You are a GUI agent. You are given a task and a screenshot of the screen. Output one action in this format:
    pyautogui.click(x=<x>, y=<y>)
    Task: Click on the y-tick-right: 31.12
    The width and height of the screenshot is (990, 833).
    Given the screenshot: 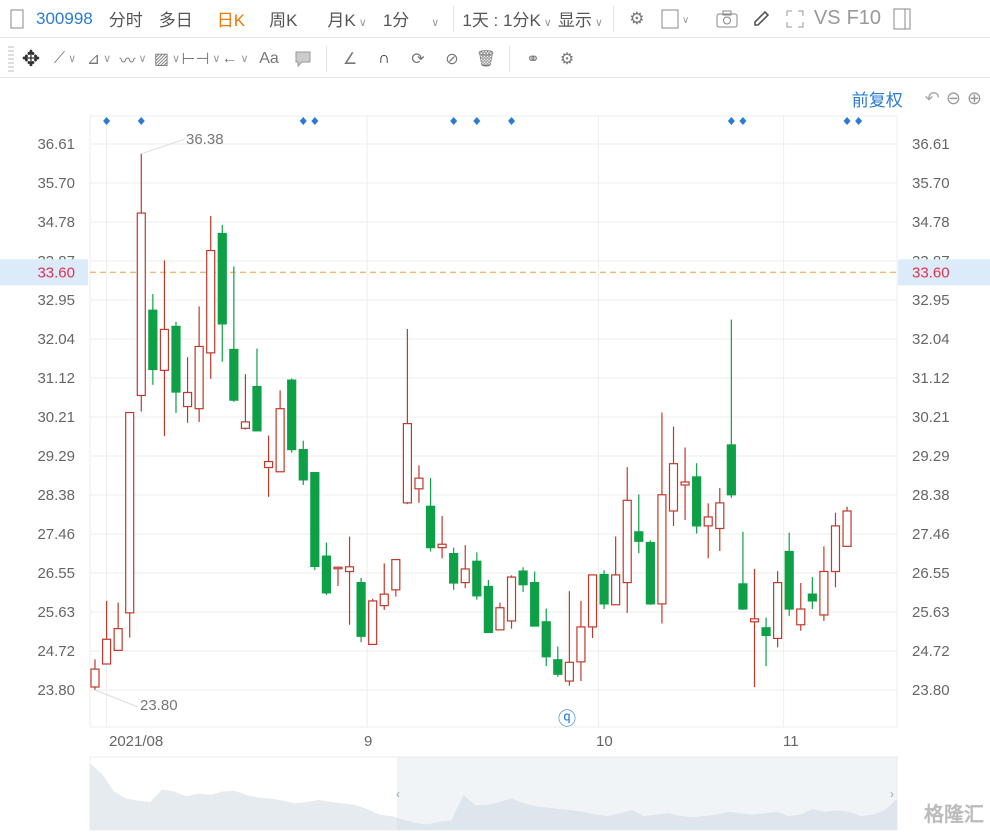 What is the action you would take?
    pyautogui.click(x=931, y=378)
    